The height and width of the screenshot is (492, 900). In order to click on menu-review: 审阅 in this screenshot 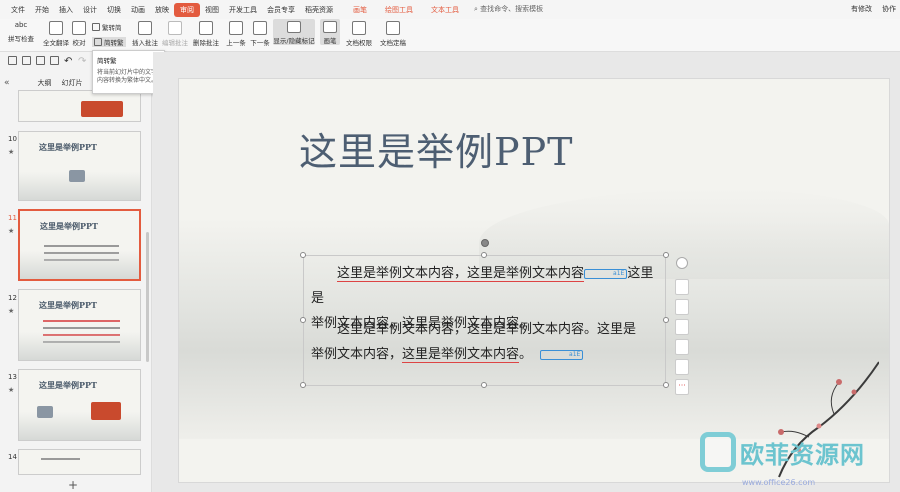, I will do `click(187, 9)`.